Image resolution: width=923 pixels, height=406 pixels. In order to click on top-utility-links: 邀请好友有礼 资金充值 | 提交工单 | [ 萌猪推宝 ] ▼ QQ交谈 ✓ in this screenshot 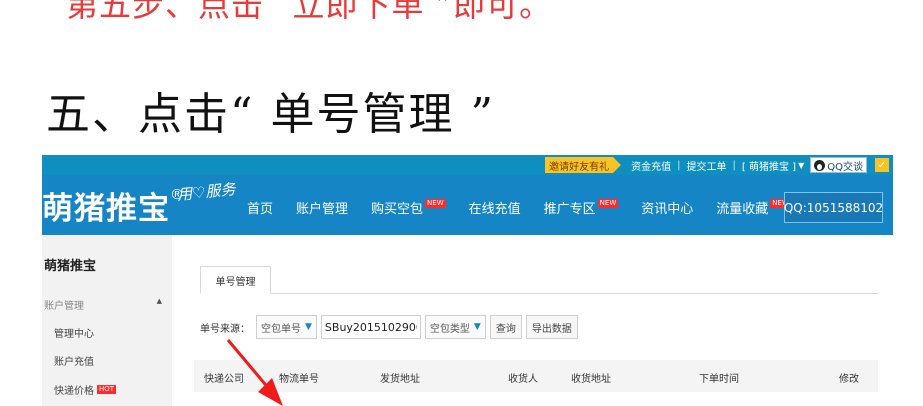, I will do `click(717, 165)`.